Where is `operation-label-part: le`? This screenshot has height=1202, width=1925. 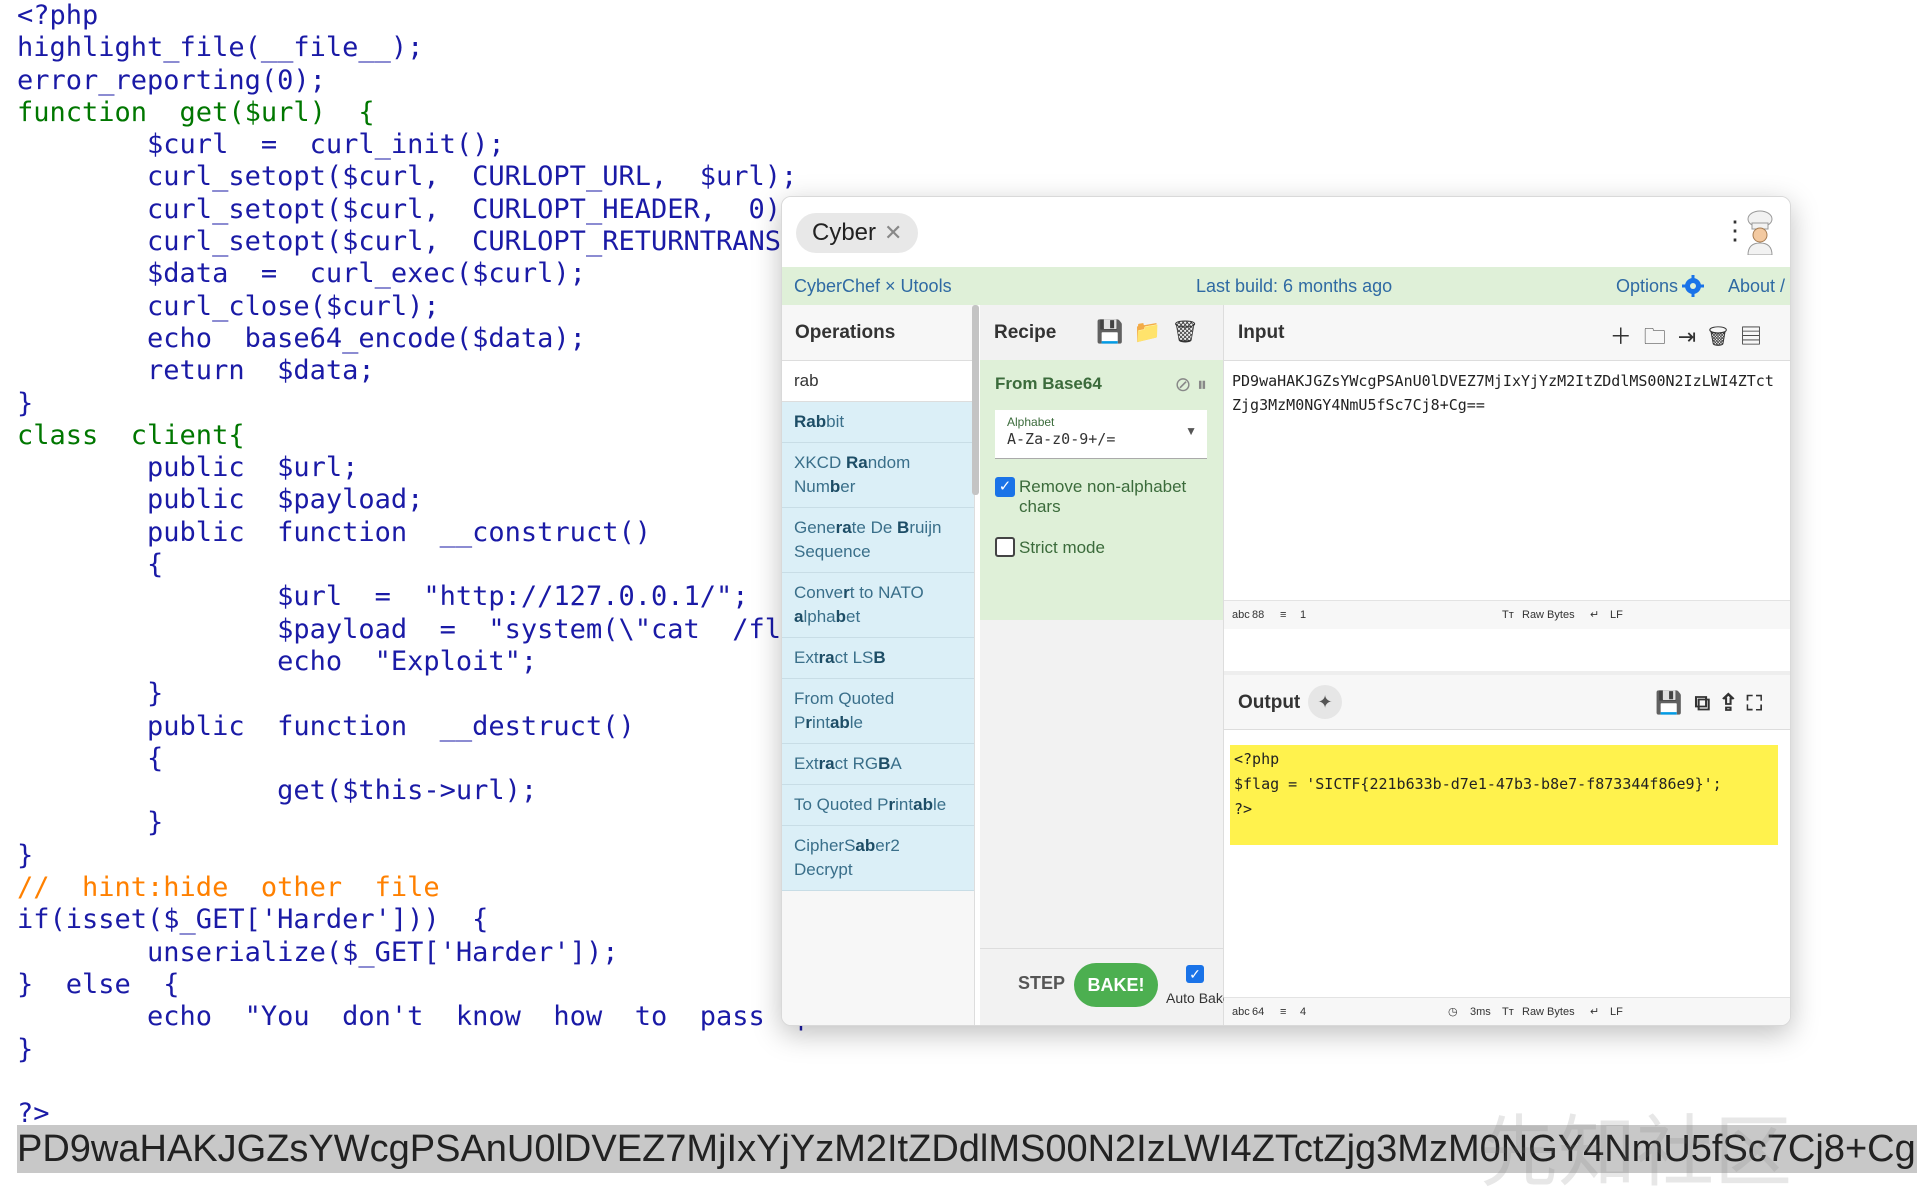 operation-label-part: le is located at coordinates (939, 804).